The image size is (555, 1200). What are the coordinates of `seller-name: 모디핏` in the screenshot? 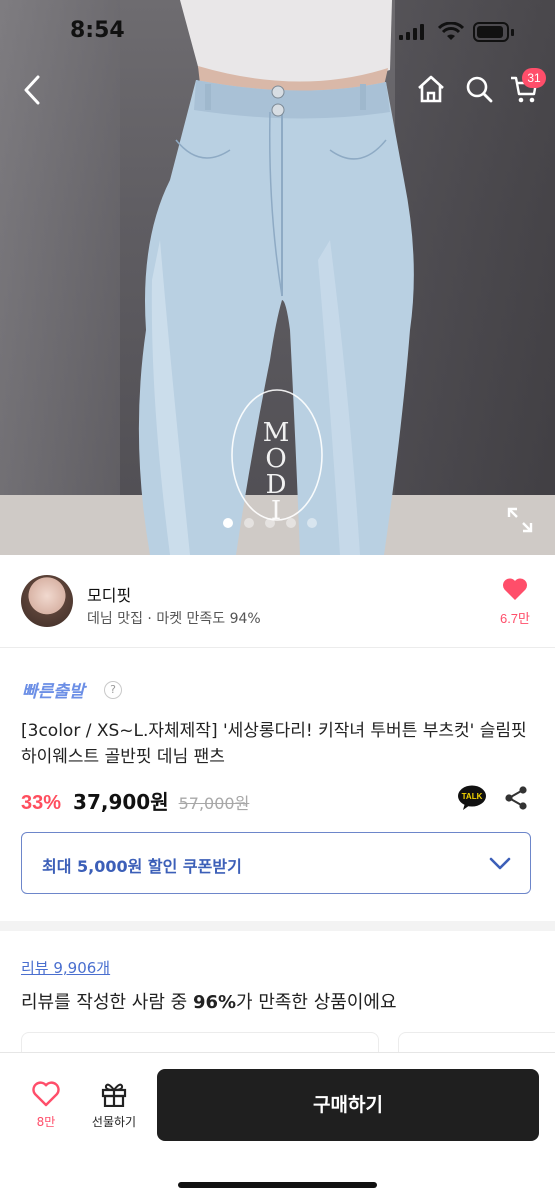 It's located at (109, 594).